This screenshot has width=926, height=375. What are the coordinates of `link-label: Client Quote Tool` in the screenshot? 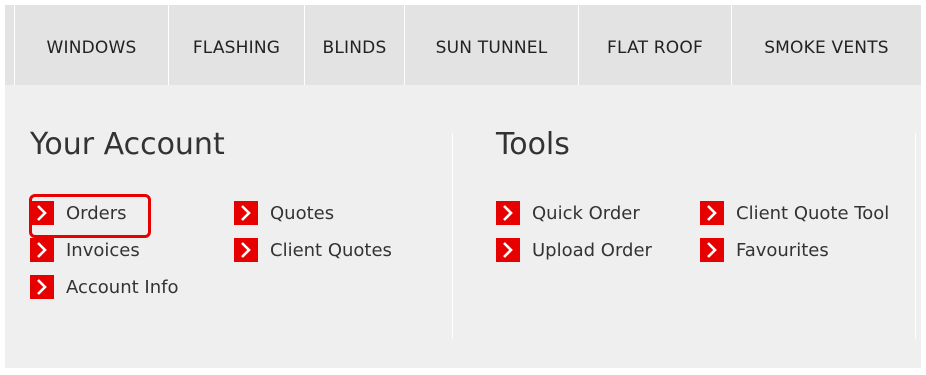 It's located at (813, 213).